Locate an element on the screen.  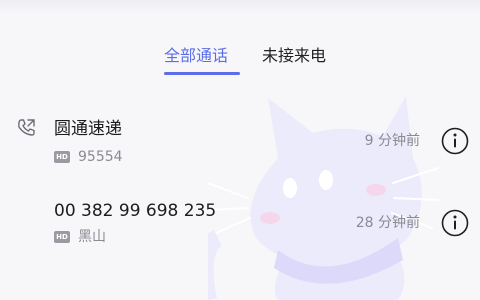
tab-all-calls: 全部通话 is located at coordinates (196, 56).